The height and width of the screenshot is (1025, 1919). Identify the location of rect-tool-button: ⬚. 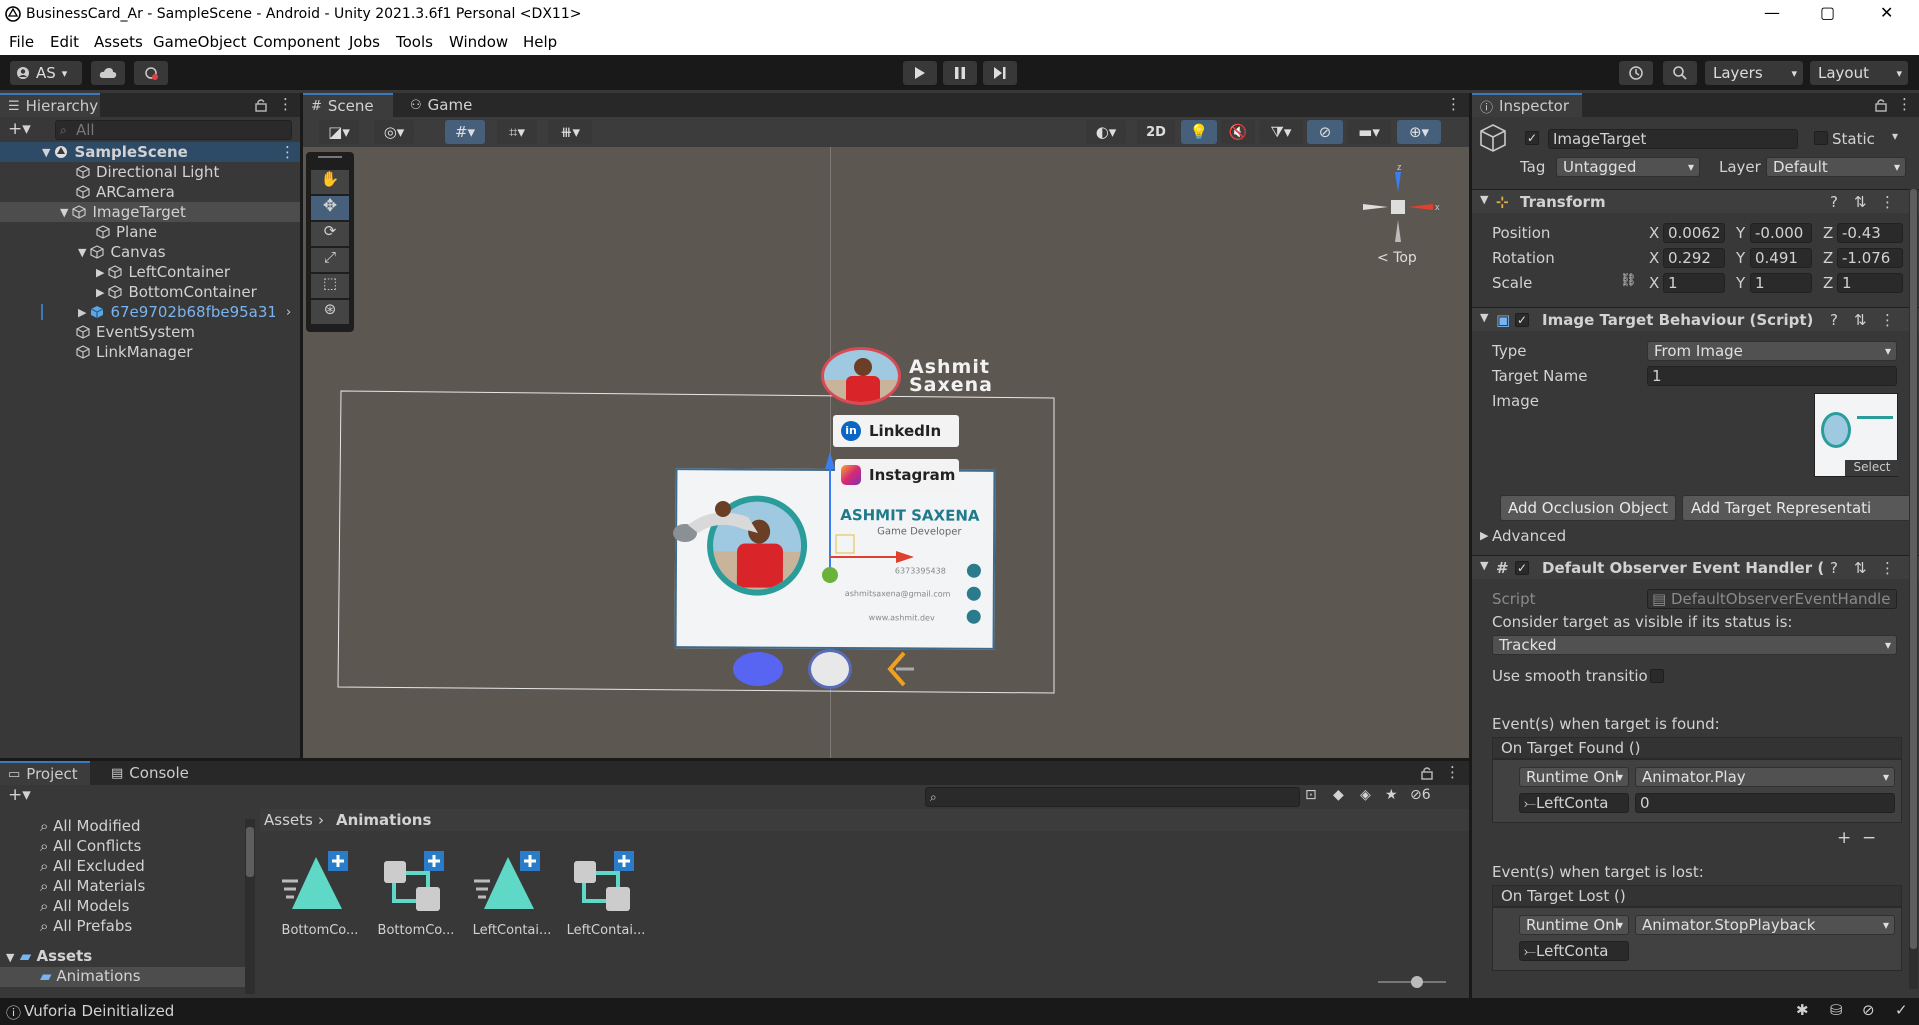
(330, 286).